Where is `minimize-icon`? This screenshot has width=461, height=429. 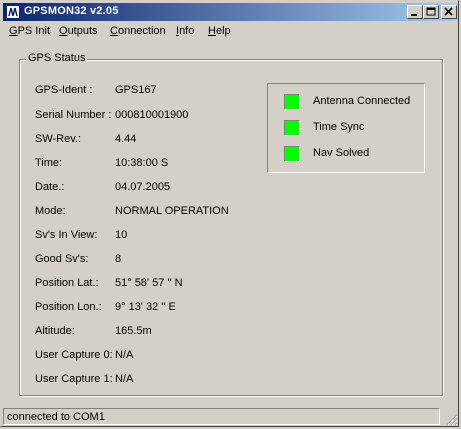
minimize-icon is located at coordinates (414, 15).